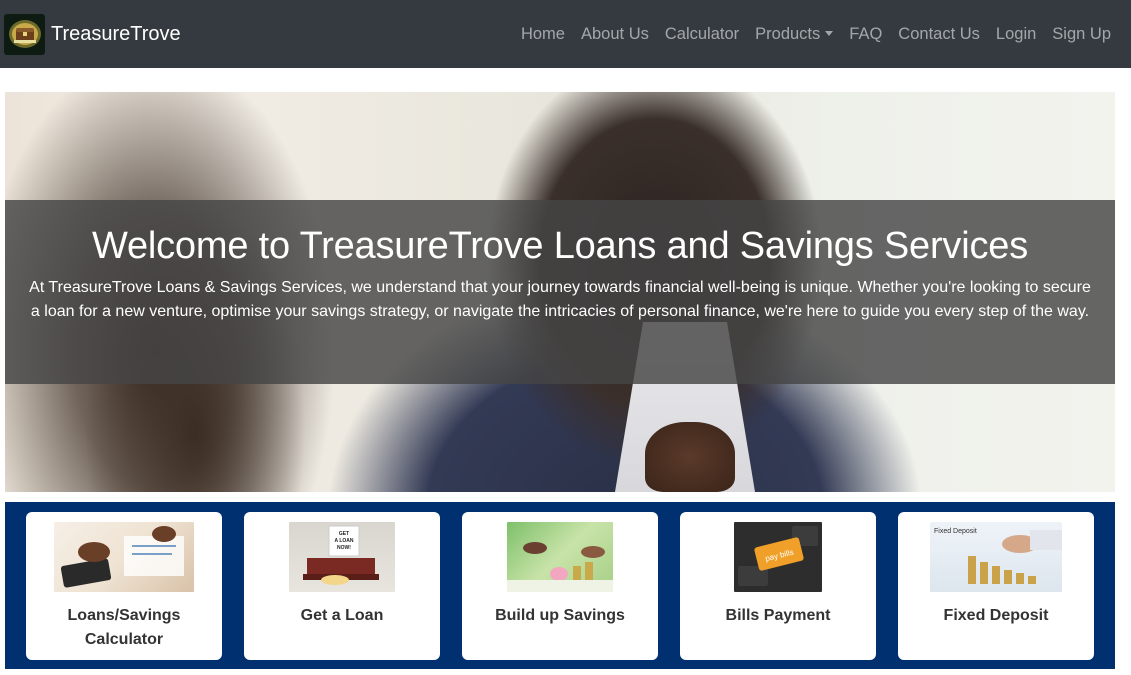 The width and height of the screenshot is (1131, 675). I want to click on service-card-savings: Build up Savings, so click(560, 586).